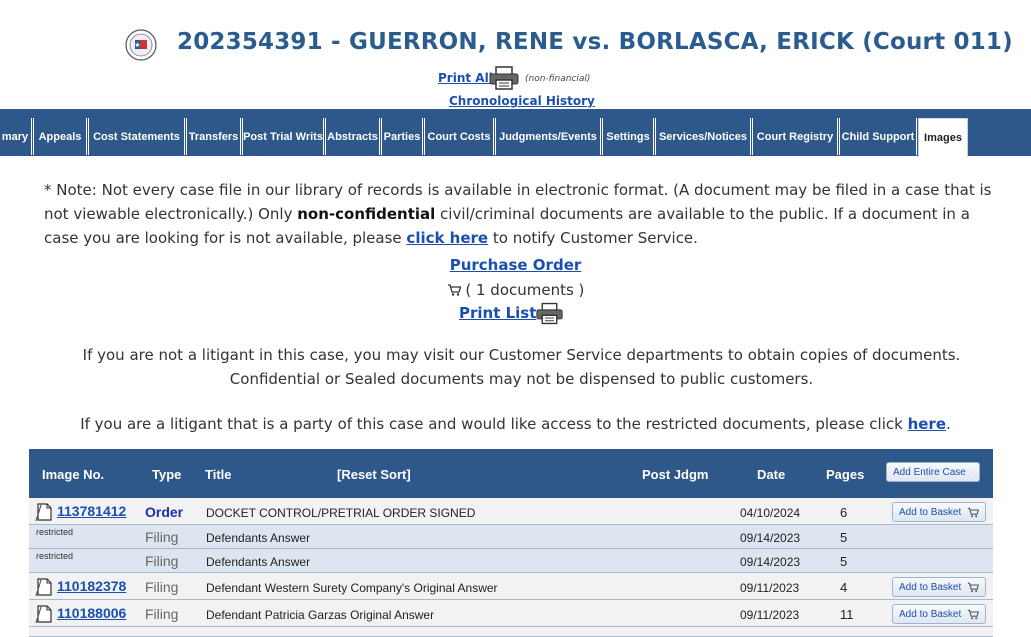 This screenshot has width=1031, height=637. I want to click on table-row, so click(511, 632).